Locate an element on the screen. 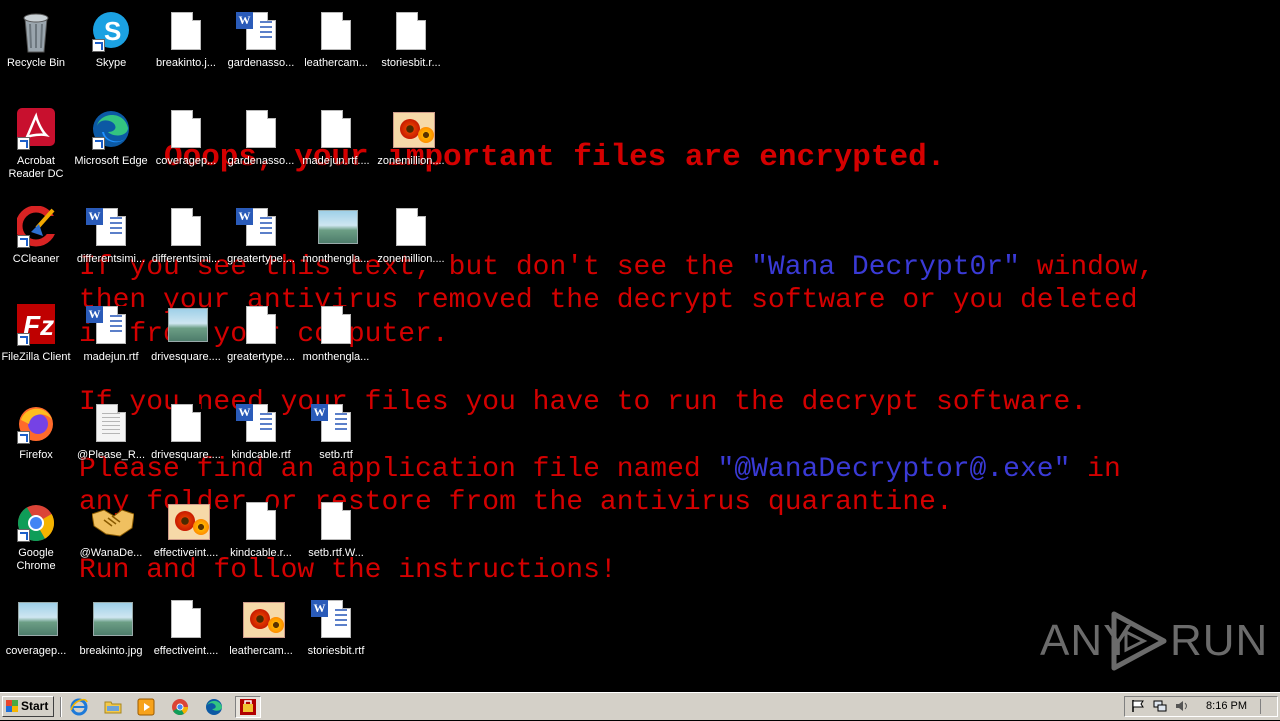  desktop-icon-chrome: Google Chrome is located at coordinates (37, 539).